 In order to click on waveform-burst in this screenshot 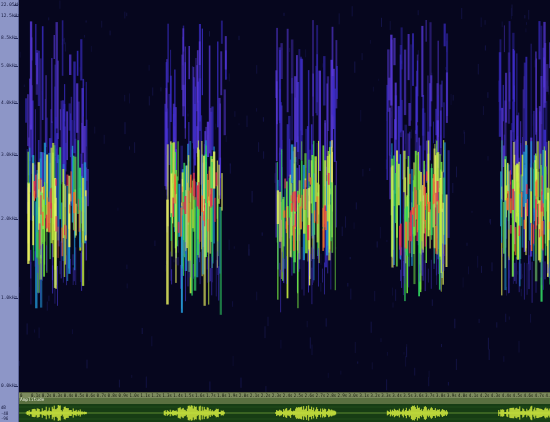, I will do `click(306, 413)`.